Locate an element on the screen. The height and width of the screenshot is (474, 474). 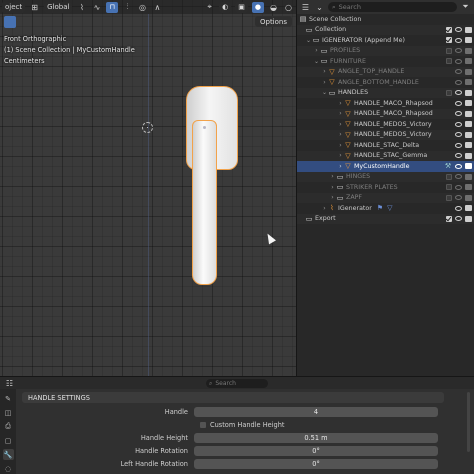
outliner-search-input: ⌕ Search is located at coordinates (392, 7).